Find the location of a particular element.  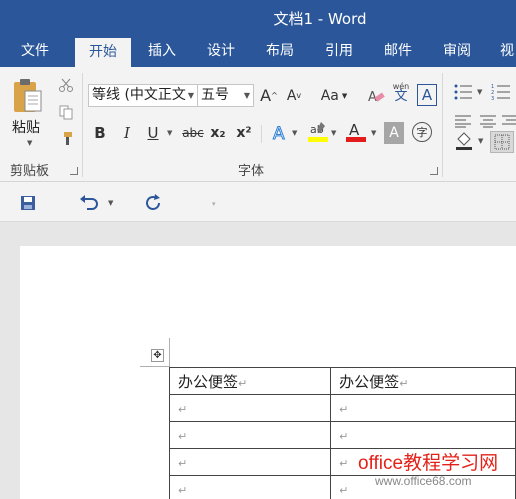

table-row: ↵ ↵ is located at coordinates (342, 435).